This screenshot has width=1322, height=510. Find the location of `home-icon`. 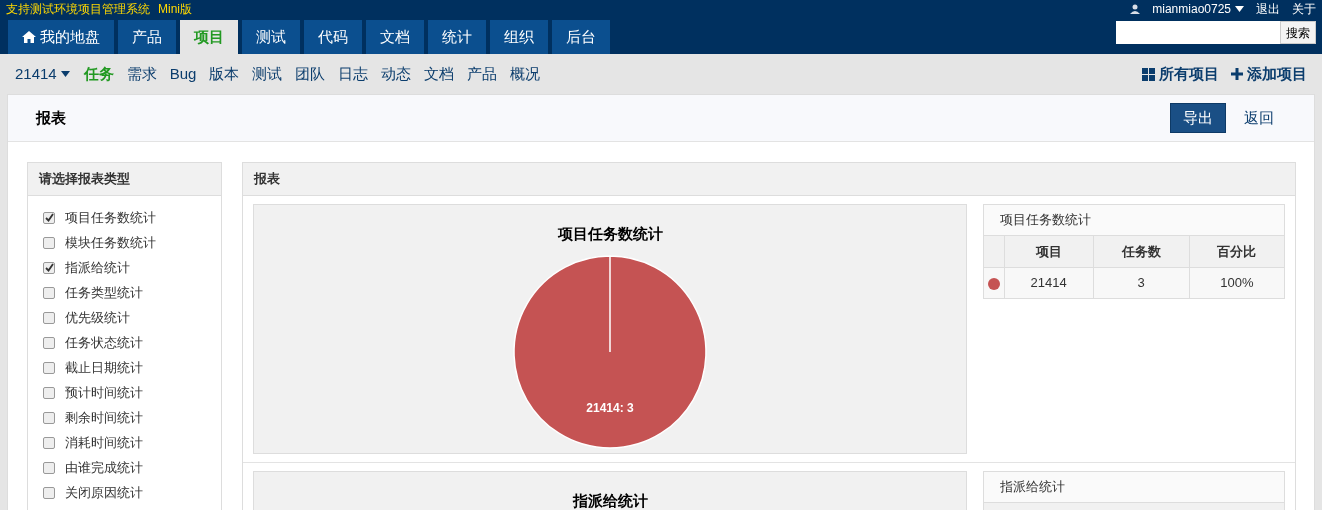

home-icon is located at coordinates (29, 37).